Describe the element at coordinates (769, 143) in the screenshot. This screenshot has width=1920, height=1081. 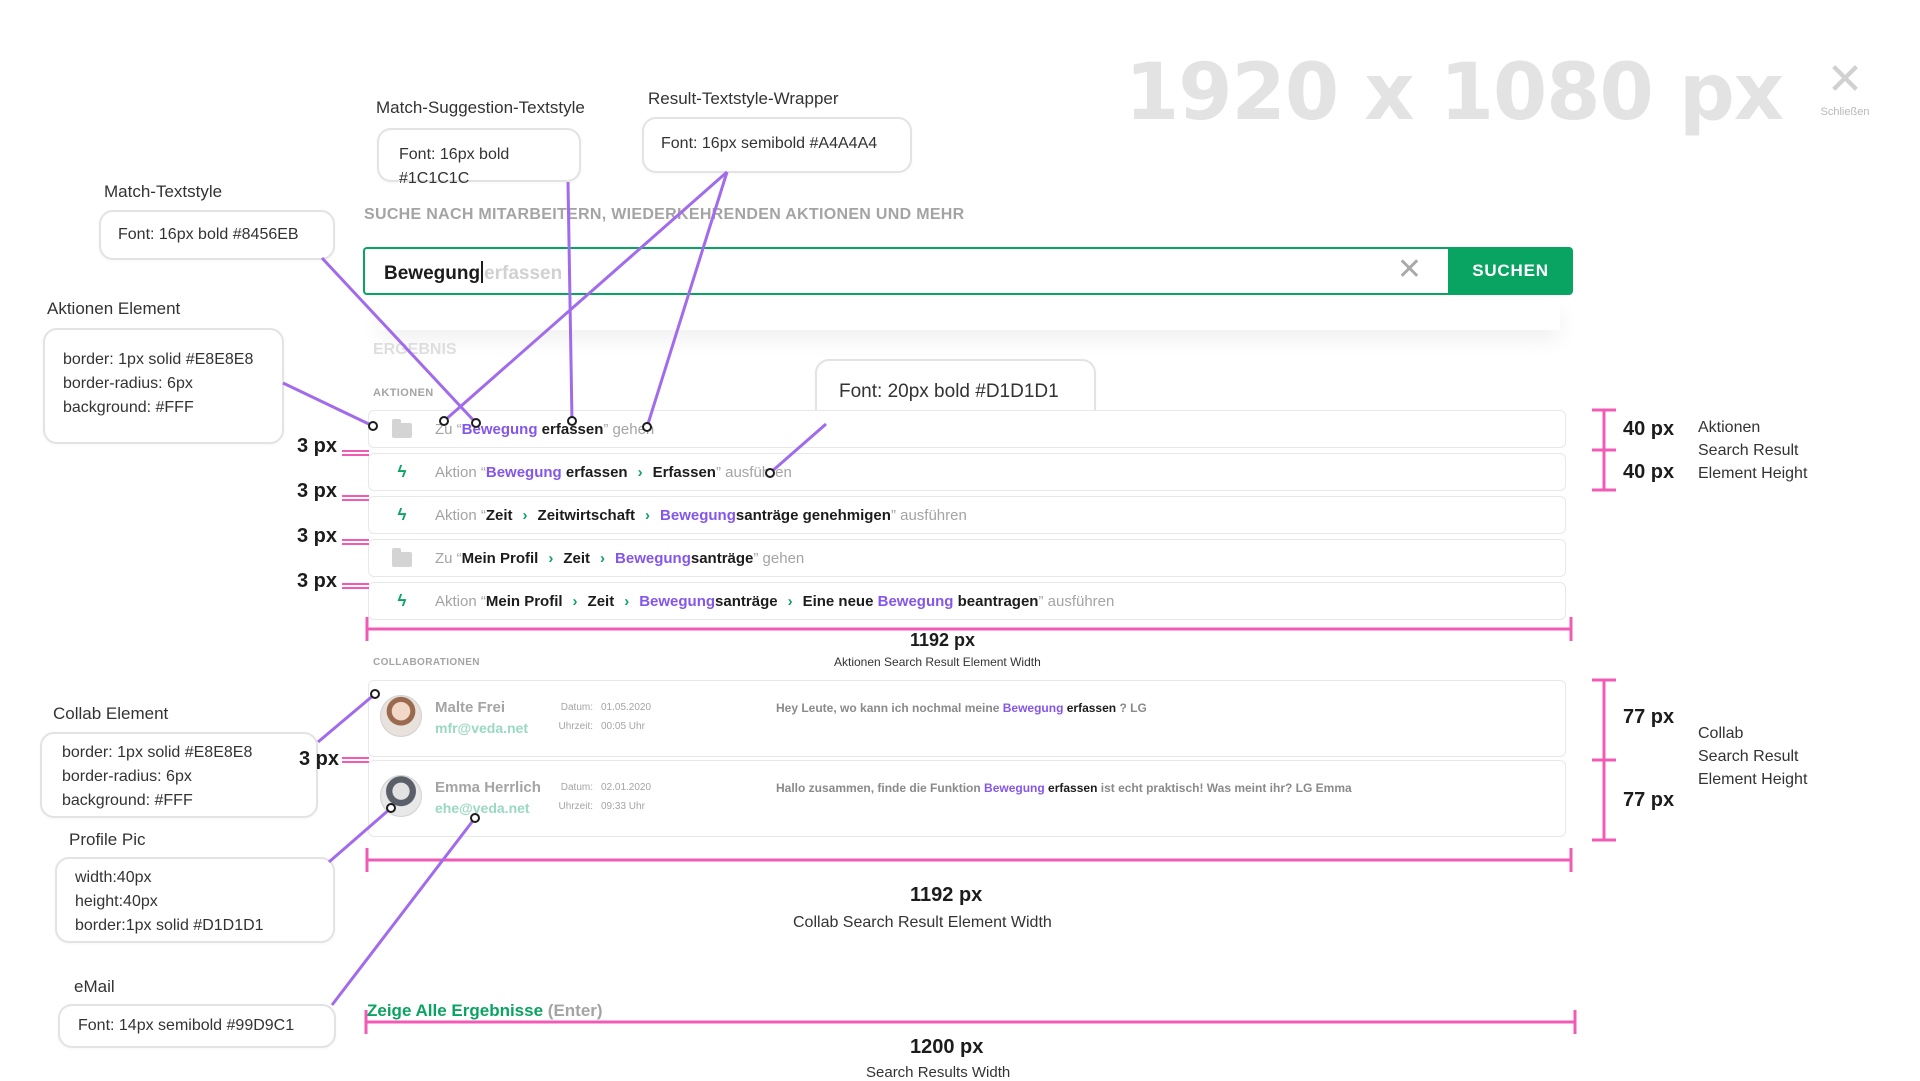
I see `annotation-text: Font: 16px semibold #A4A4A4` at that location.